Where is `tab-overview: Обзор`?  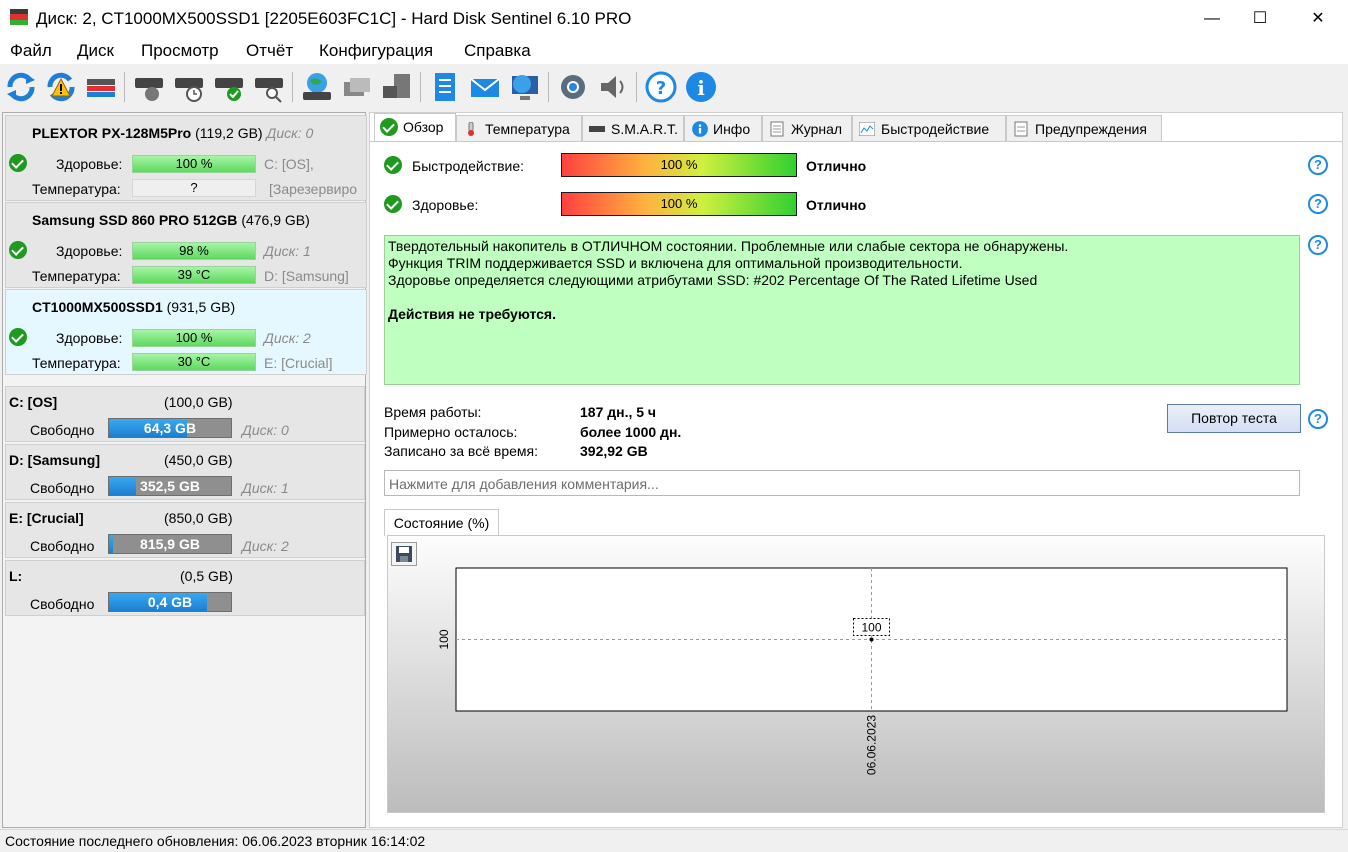 tab-overview: Обзор is located at coordinates (415, 127).